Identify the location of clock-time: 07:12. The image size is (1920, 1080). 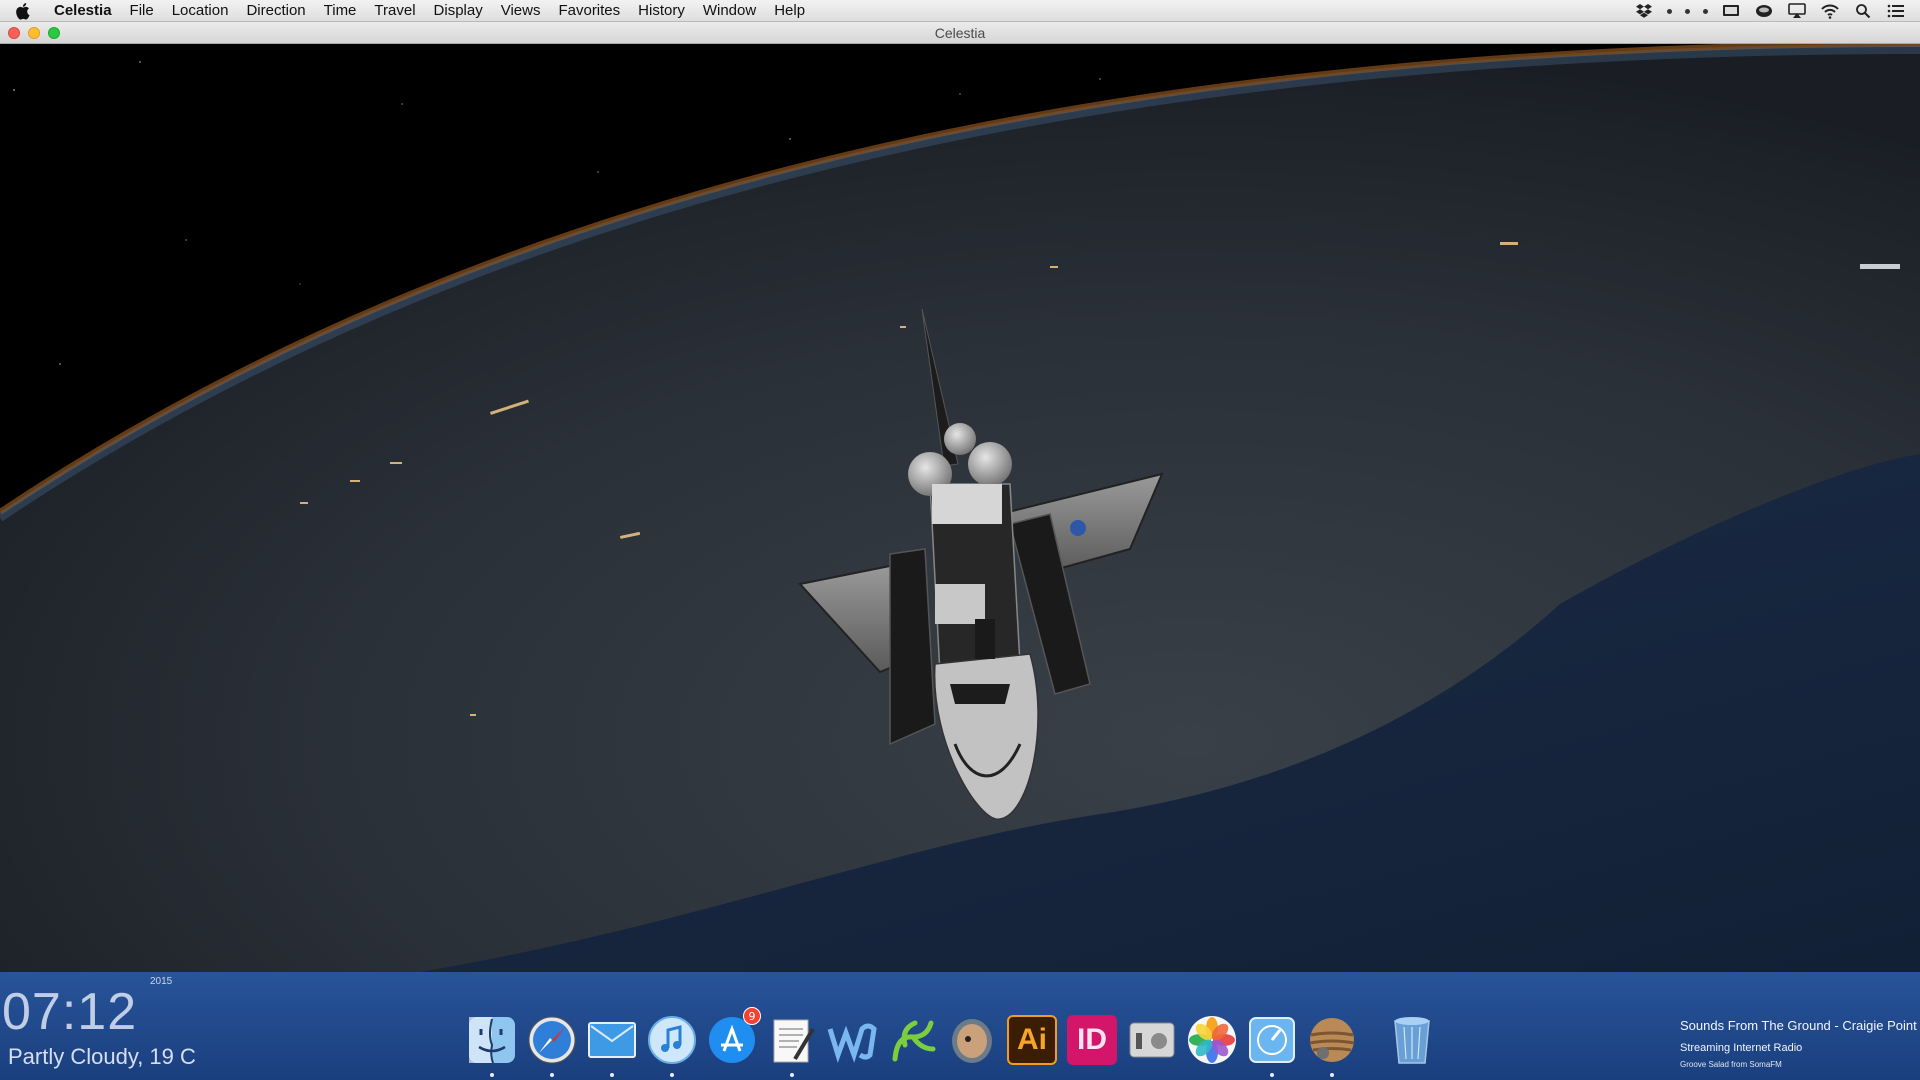
(70, 1012).